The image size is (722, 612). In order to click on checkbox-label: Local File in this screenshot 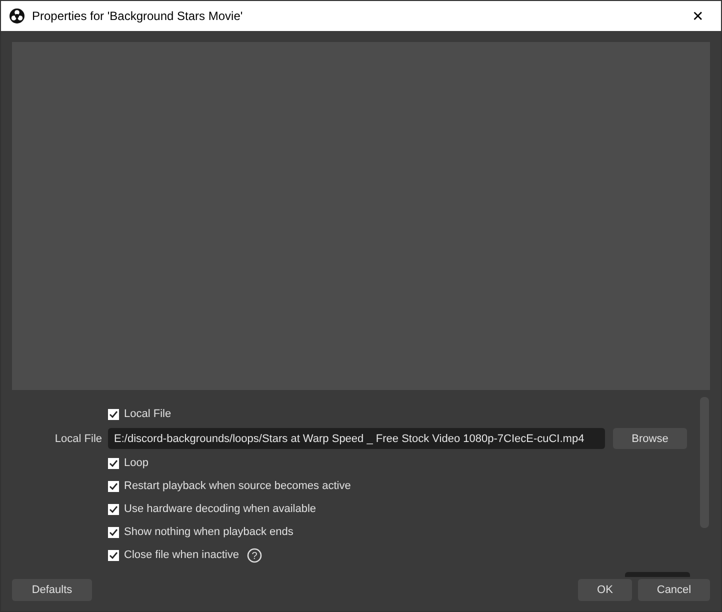, I will do `click(148, 414)`.